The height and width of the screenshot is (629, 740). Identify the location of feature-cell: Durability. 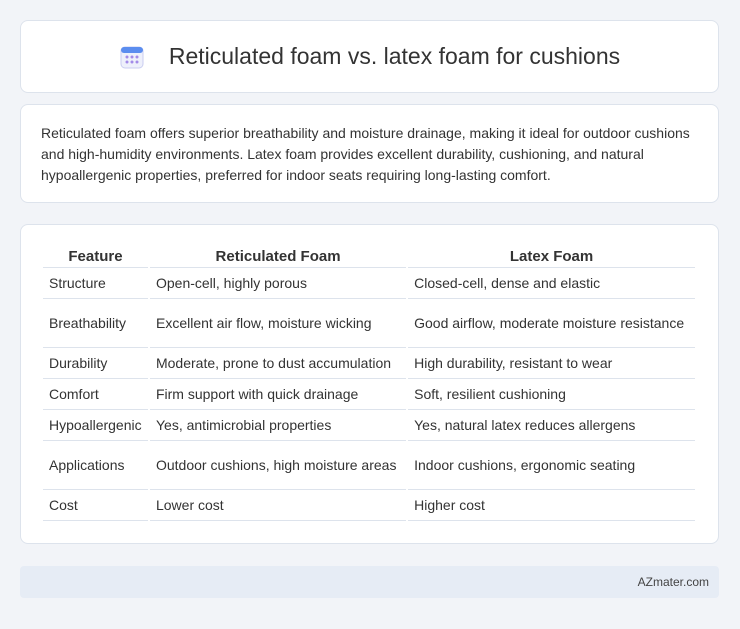
(95, 363).